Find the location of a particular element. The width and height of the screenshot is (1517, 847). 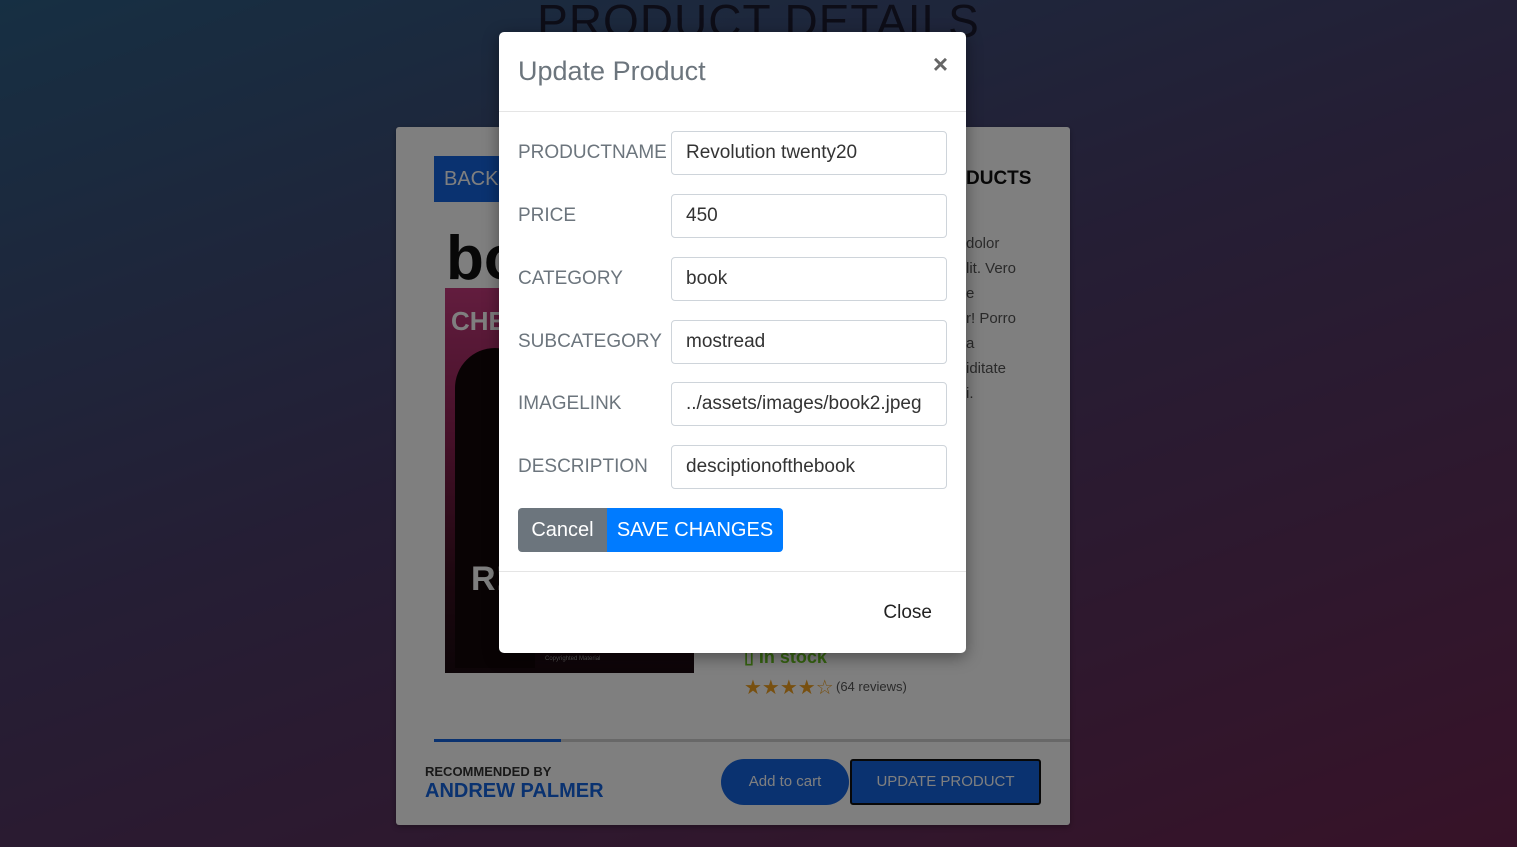

description-input is located at coordinates (809, 467).